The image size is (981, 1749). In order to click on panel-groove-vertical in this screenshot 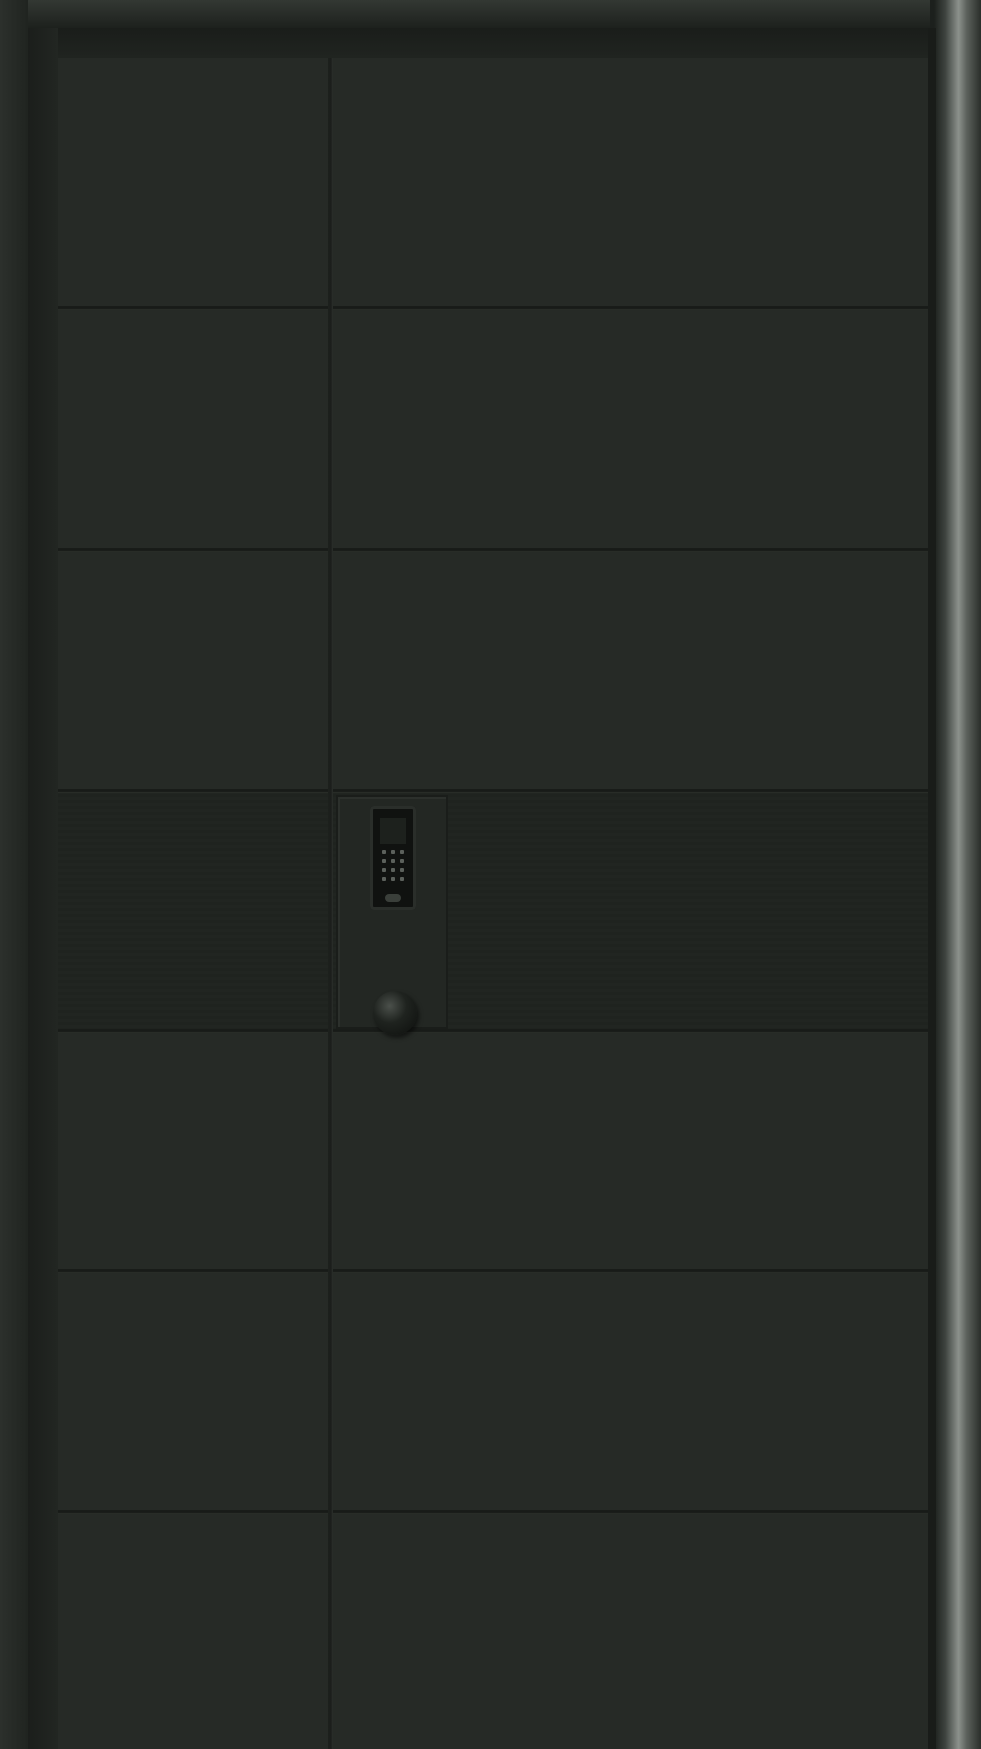, I will do `click(330, 903)`.